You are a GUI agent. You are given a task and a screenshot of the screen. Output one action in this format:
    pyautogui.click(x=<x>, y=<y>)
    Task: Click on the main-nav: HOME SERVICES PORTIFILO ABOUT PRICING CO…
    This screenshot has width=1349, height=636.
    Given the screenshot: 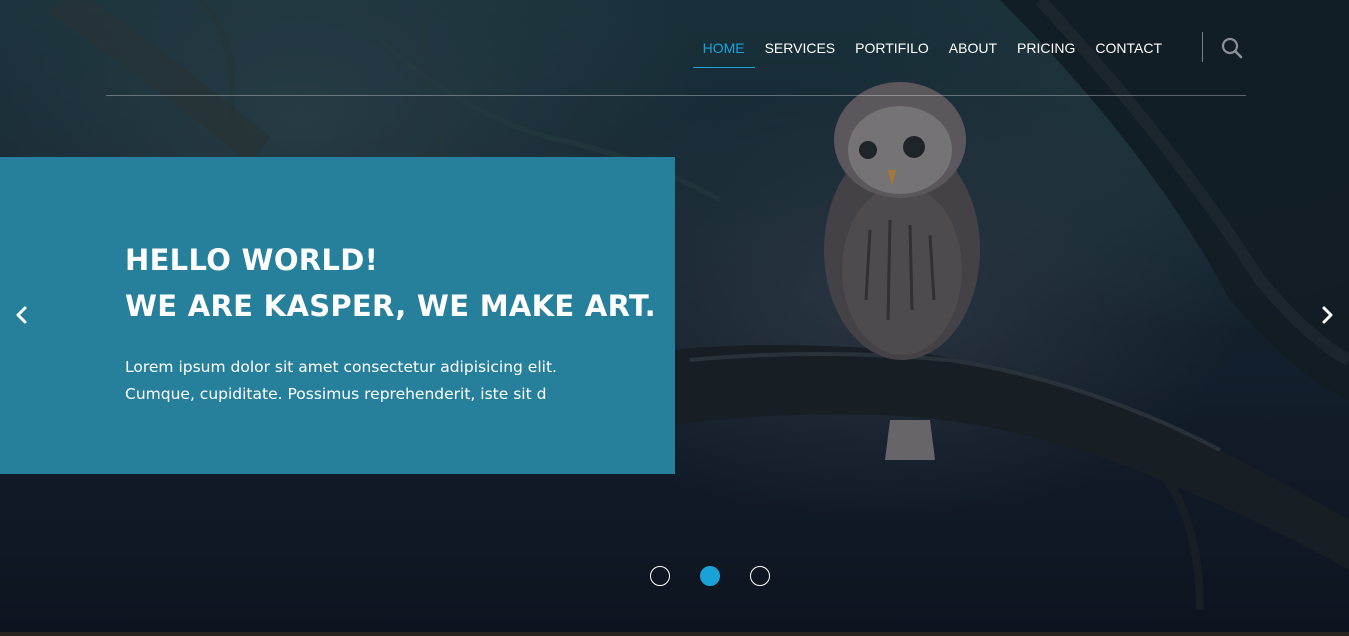 What is the action you would take?
    pyautogui.click(x=968, y=51)
    